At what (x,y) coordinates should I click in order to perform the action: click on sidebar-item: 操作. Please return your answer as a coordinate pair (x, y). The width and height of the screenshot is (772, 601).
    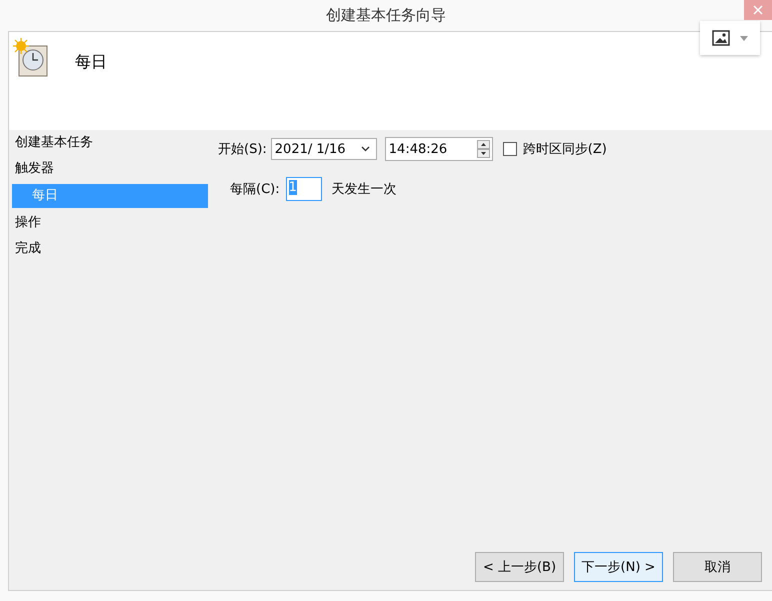
    Looking at the image, I should click on (110, 225).